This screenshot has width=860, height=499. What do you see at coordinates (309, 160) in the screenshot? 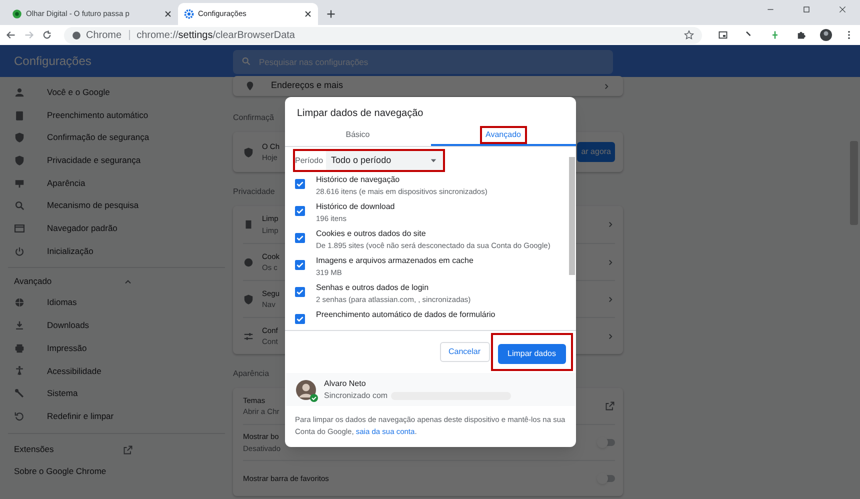
I see `period-label: Período` at bounding box center [309, 160].